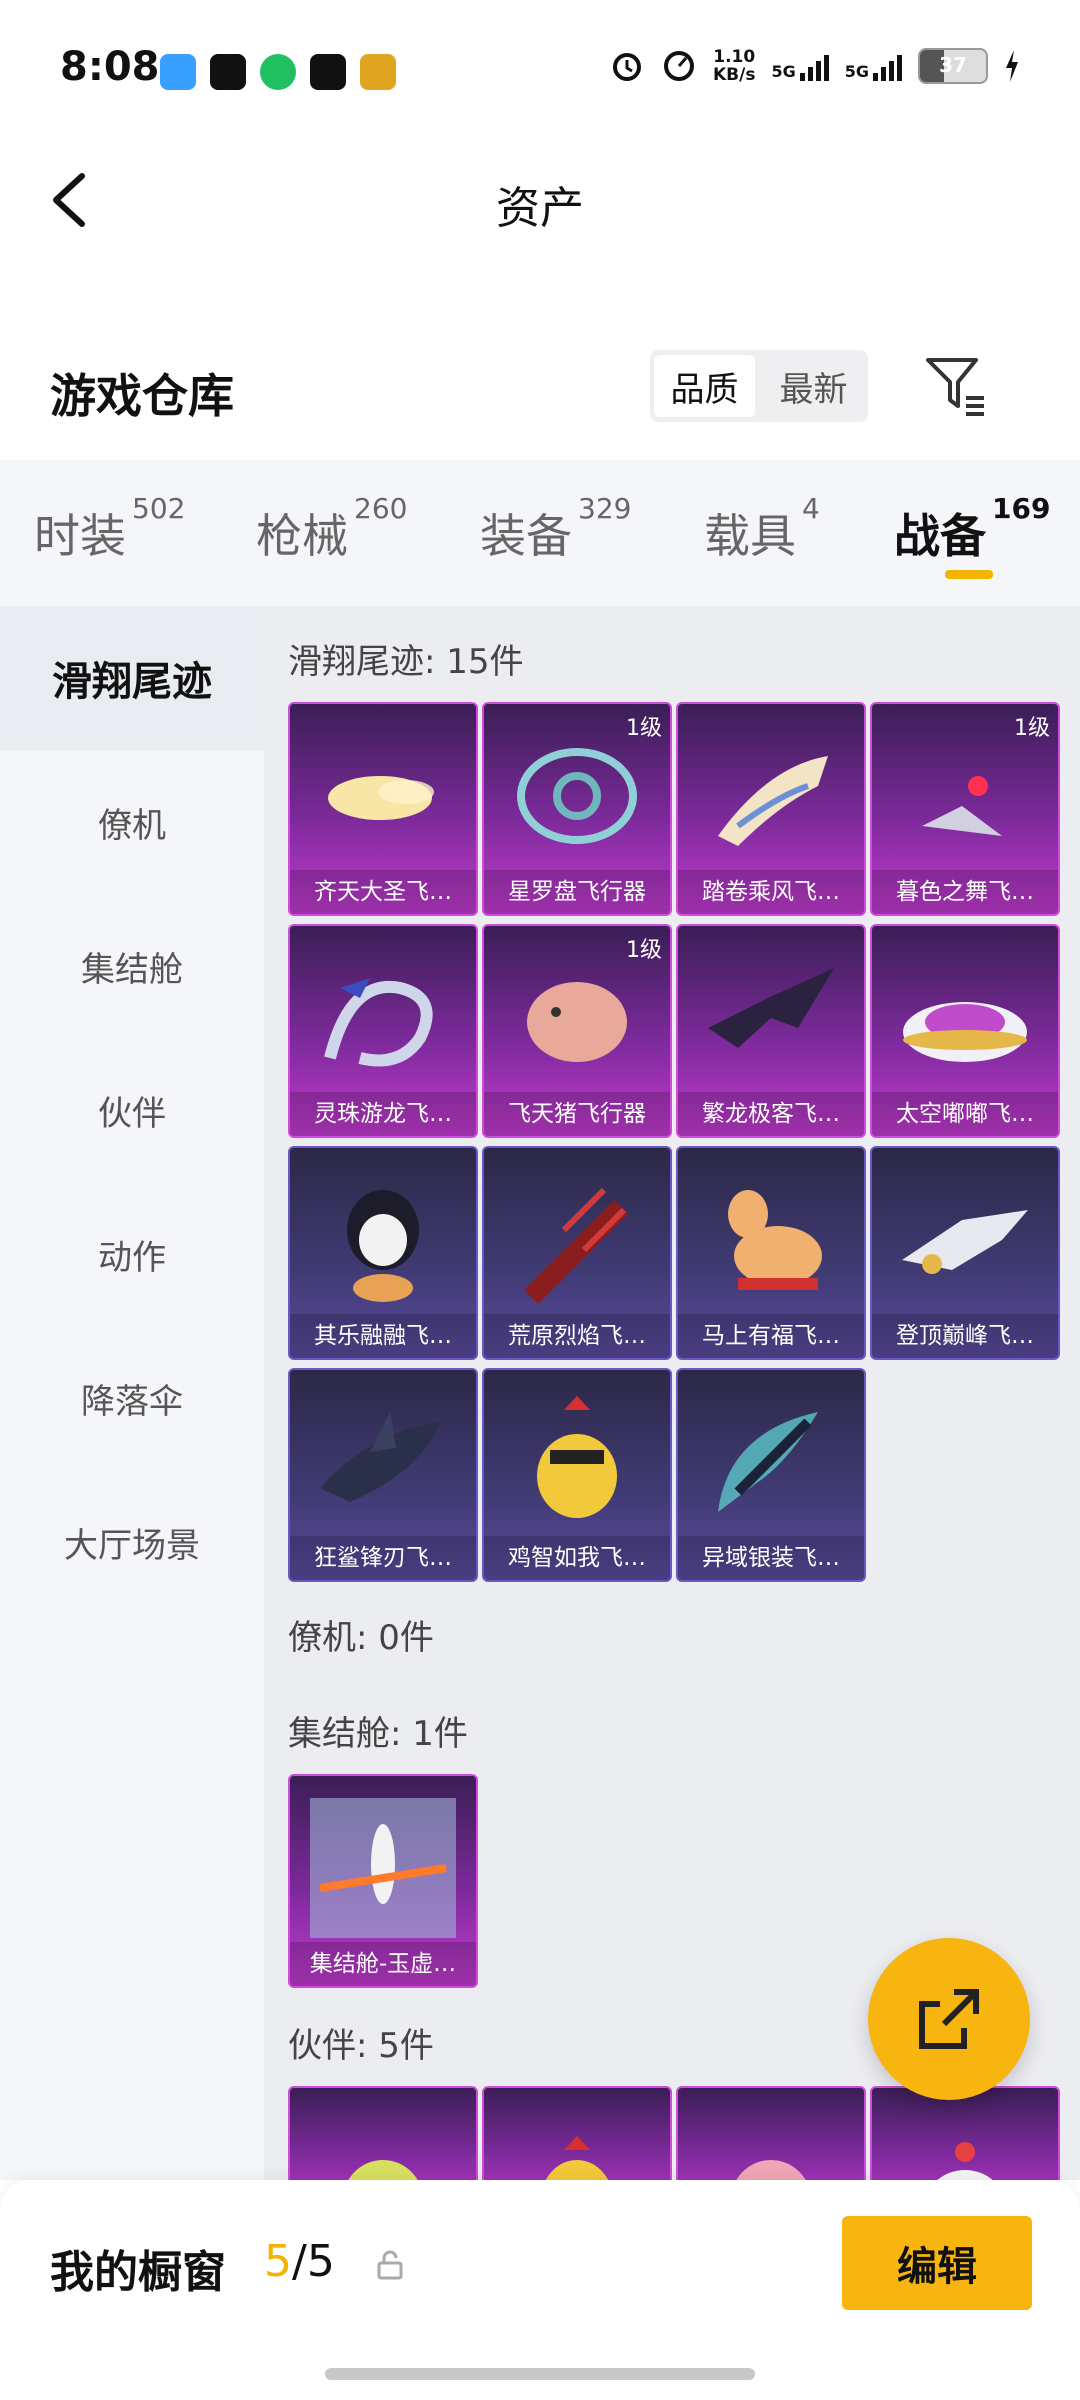  I want to click on silver-wing-icon, so click(768, 1462).